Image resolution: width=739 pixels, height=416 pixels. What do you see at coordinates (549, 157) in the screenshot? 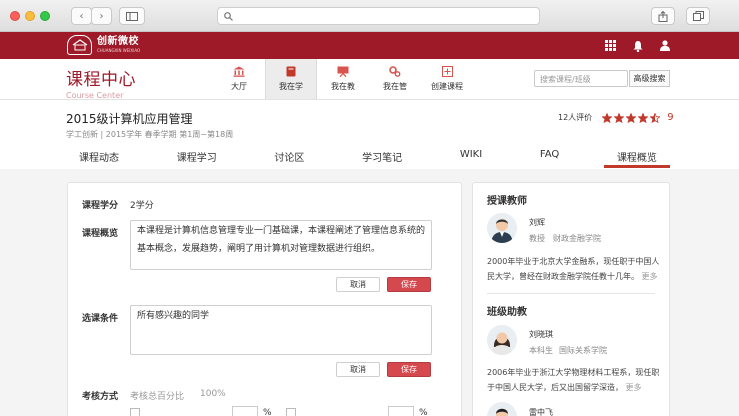
I see `tab-faq: FAQ` at bounding box center [549, 157].